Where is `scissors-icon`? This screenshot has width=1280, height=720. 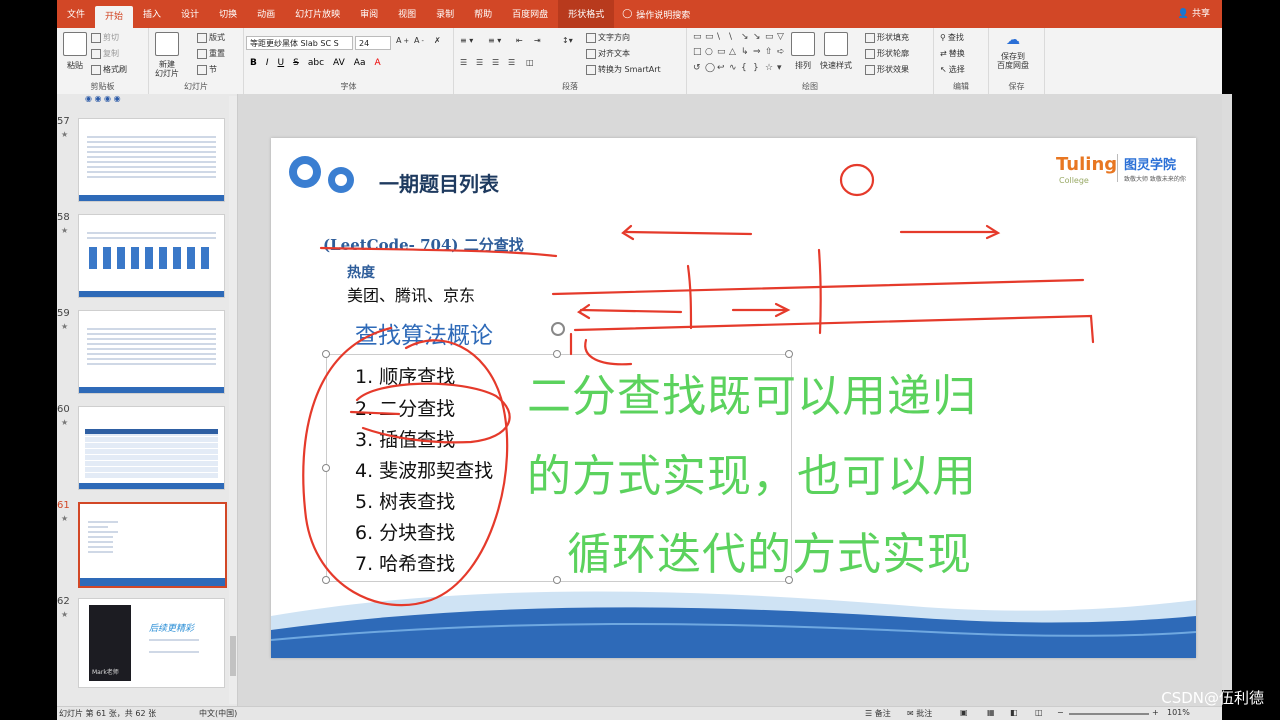 scissors-icon is located at coordinates (96, 37).